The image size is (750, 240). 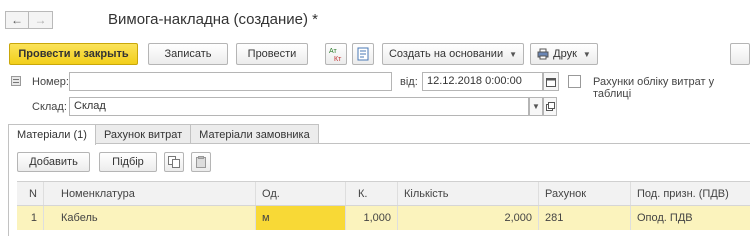 What do you see at coordinates (585, 218) in the screenshot?
I see `cell-account: 281` at bounding box center [585, 218].